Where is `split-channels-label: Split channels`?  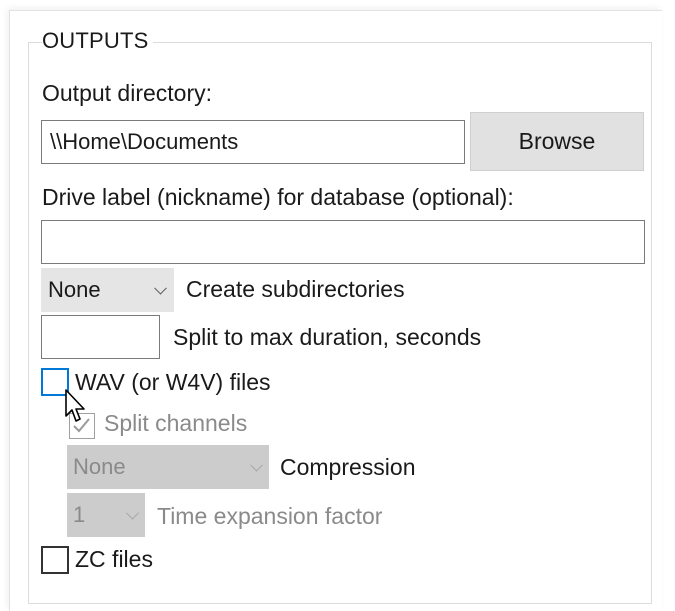 split-channels-label: Split channels is located at coordinates (176, 423).